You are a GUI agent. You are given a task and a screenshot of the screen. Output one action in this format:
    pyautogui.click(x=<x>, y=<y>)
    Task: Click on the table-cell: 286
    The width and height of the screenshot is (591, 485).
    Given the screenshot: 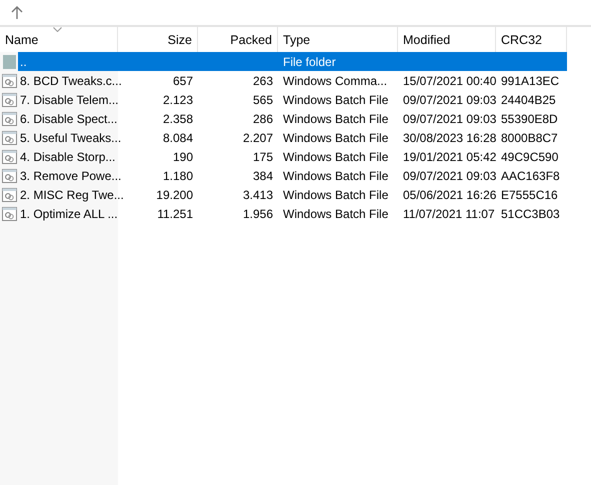 What is the action you would take?
    pyautogui.click(x=262, y=119)
    